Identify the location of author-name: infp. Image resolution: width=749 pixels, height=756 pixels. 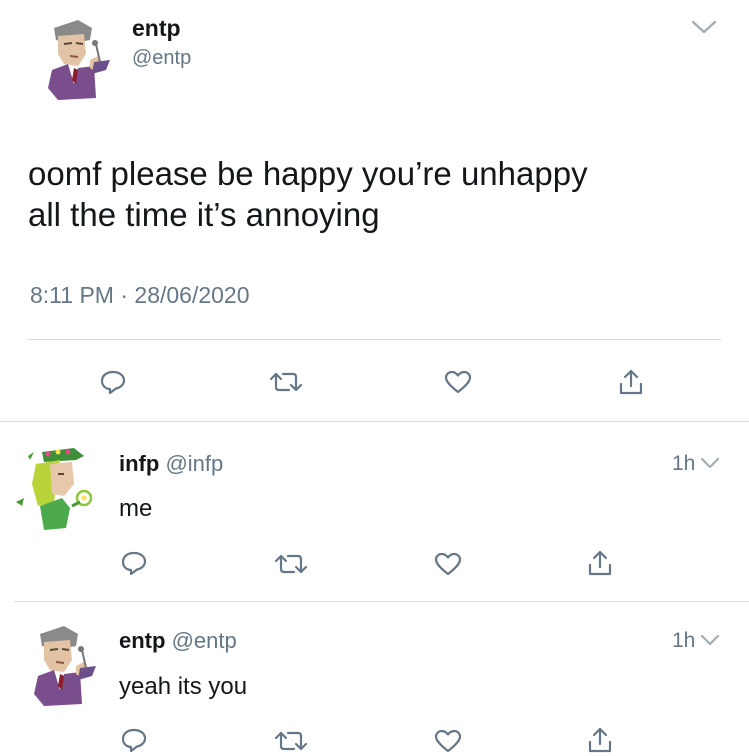
(139, 463).